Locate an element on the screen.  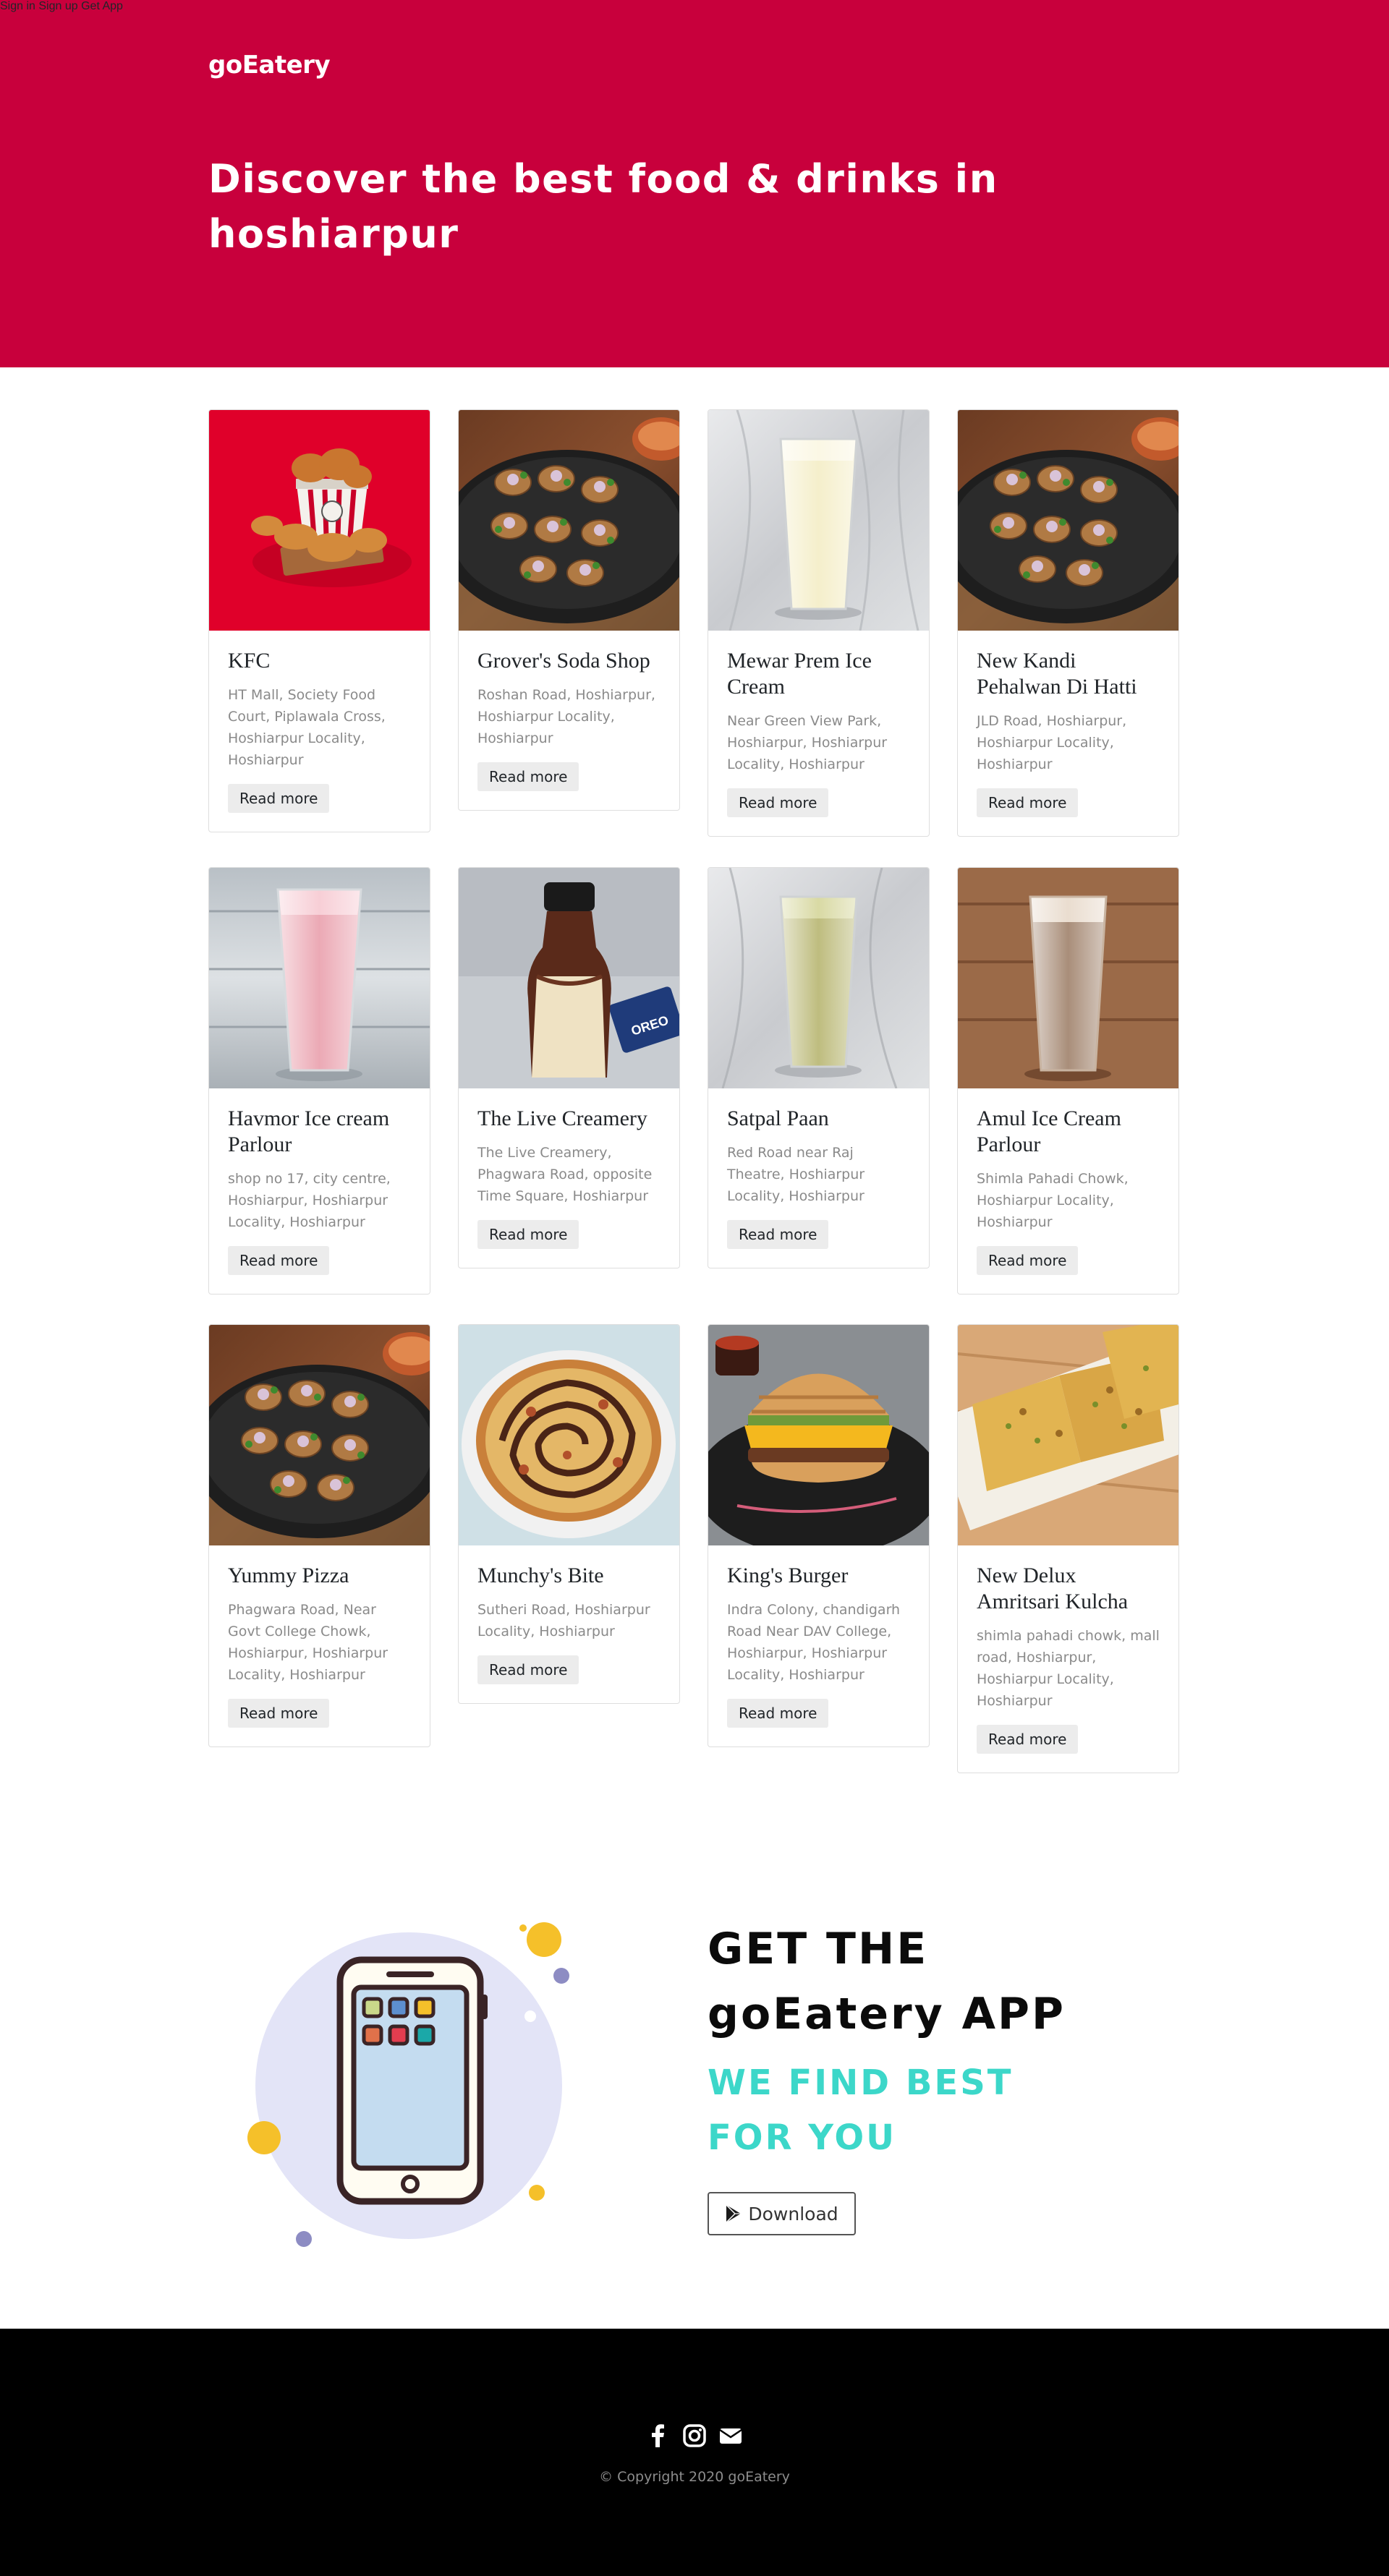
nav-sign-up: Sign up is located at coordinates (57, 6).